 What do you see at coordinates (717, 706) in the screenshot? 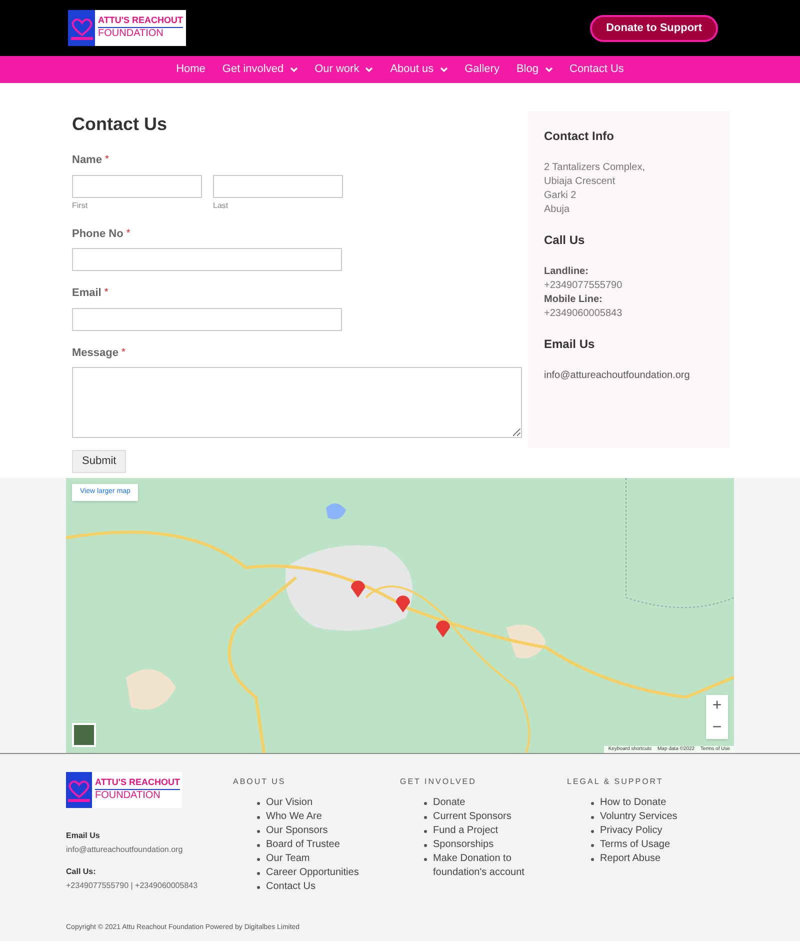
I see `zoom-in-button: +` at bounding box center [717, 706].